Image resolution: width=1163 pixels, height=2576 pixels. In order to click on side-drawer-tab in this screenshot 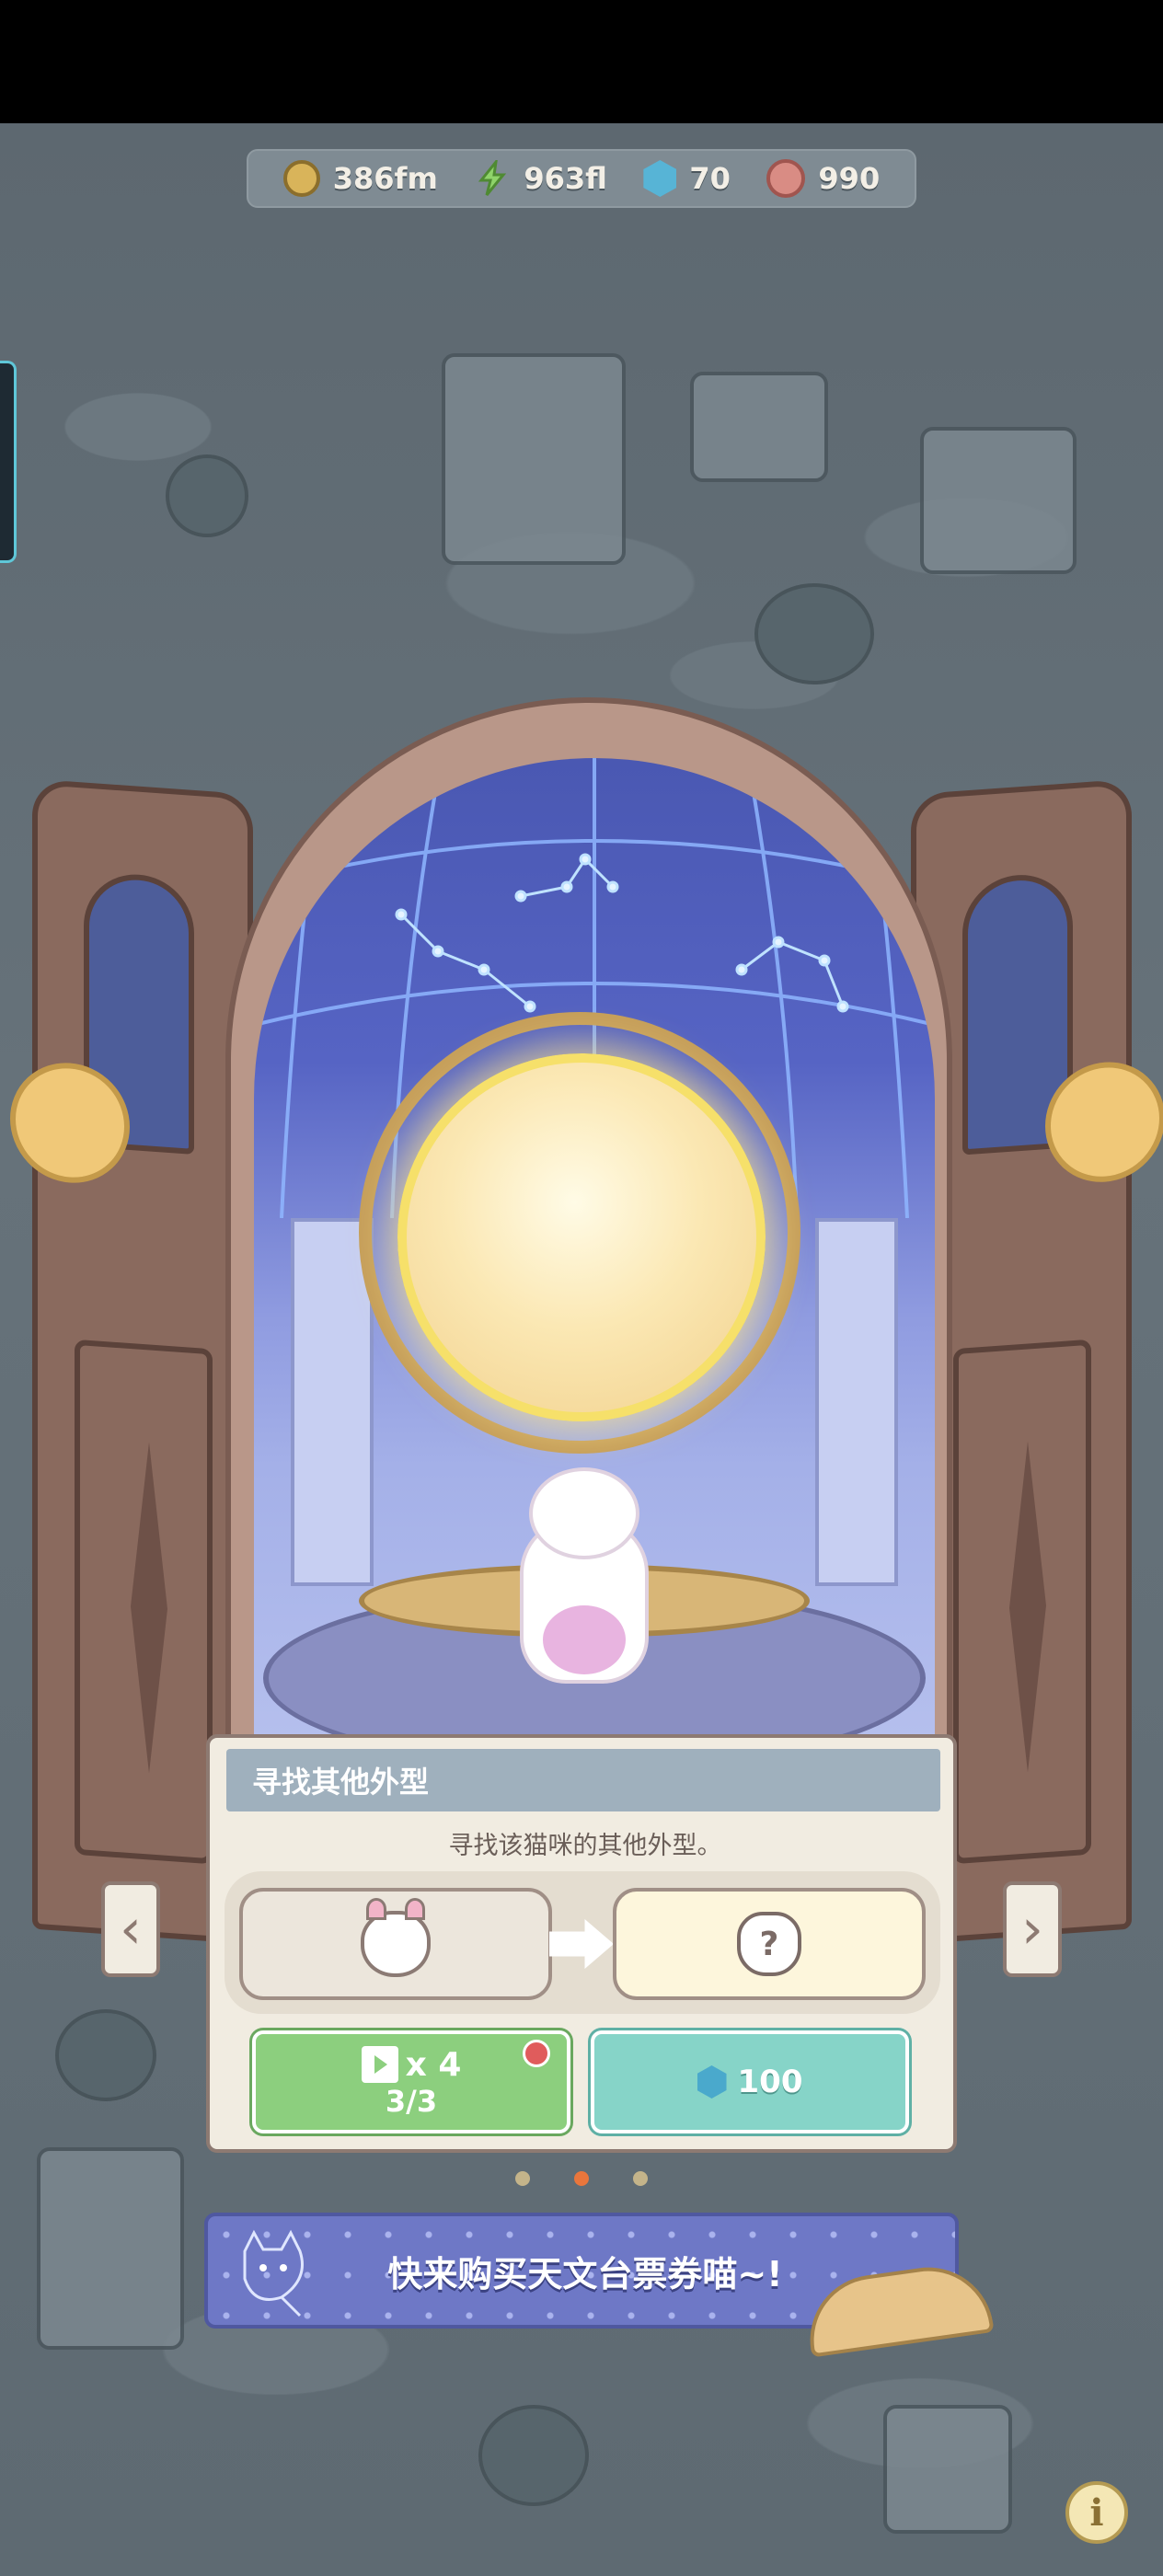, I will do `click(8, 462)`.